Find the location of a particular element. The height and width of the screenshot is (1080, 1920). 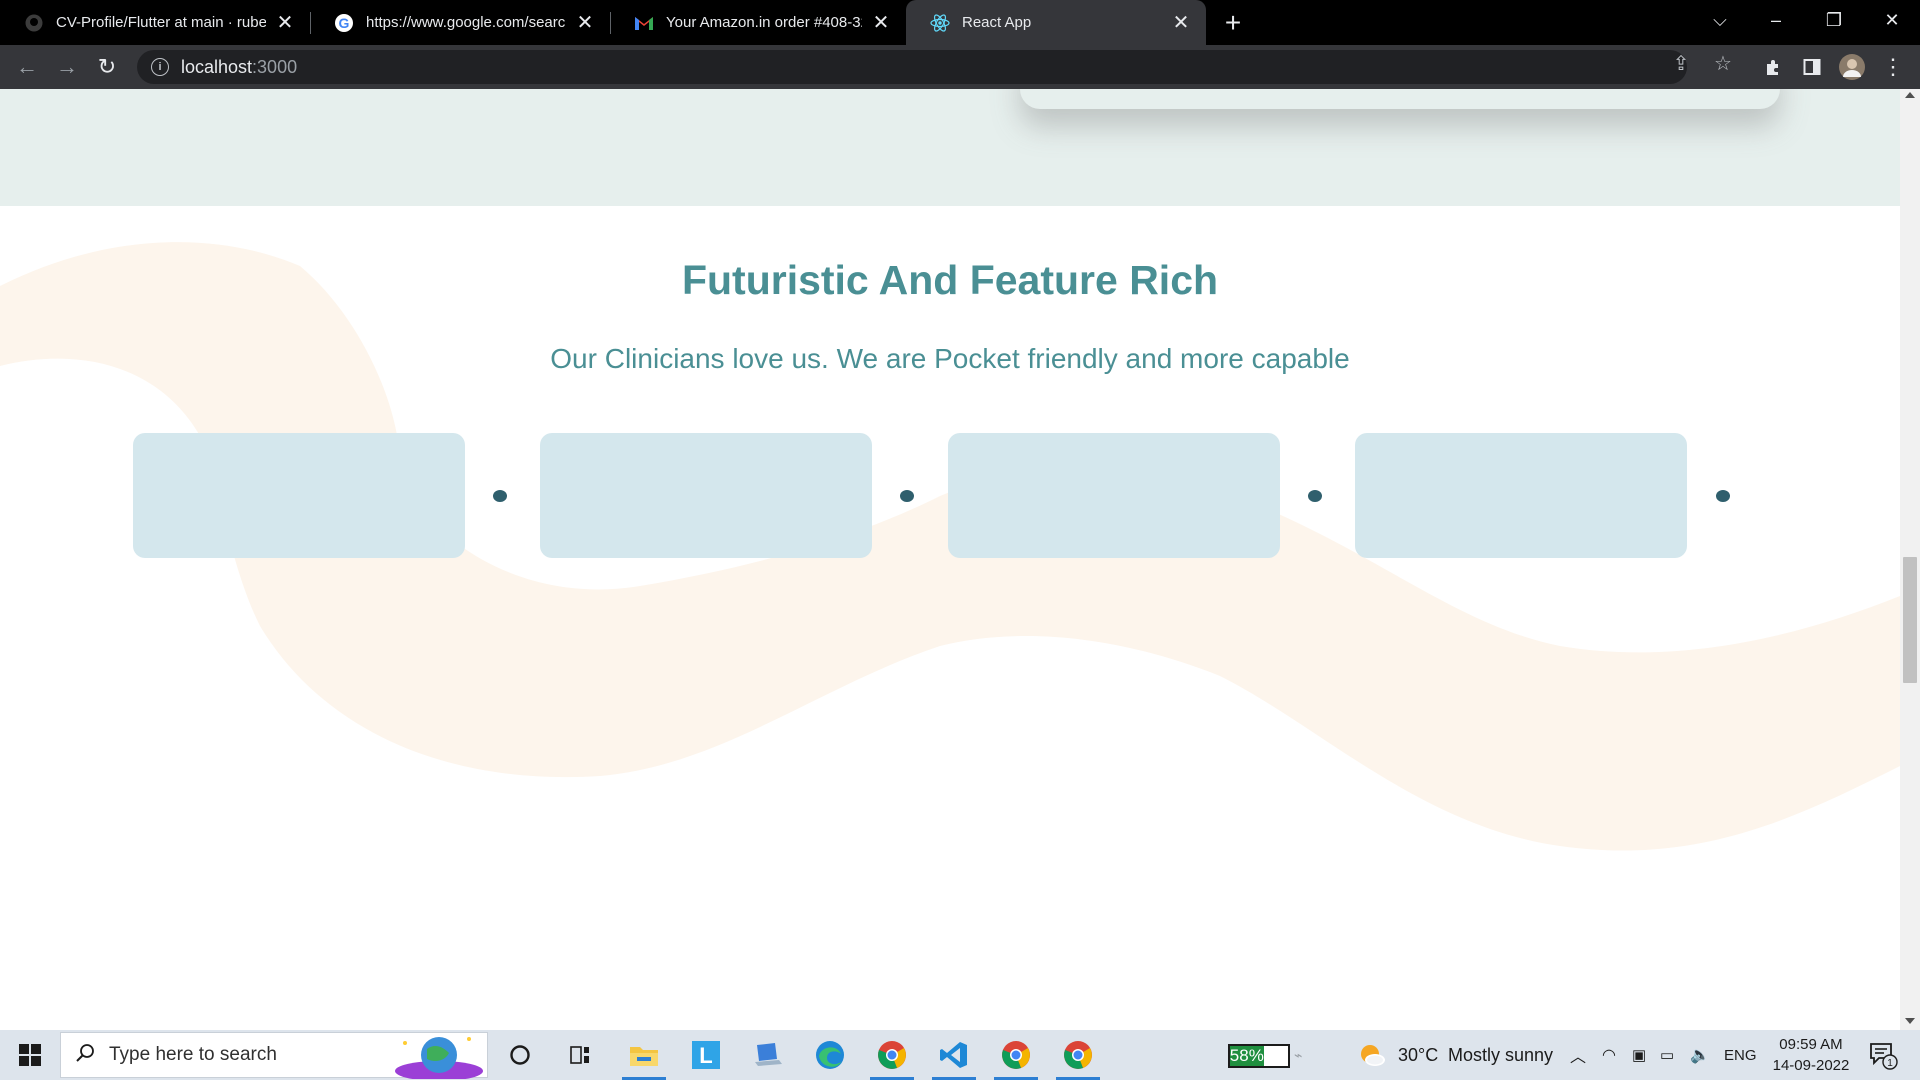

weather-temp: 30°C is located at coordinates (1418, 1055).